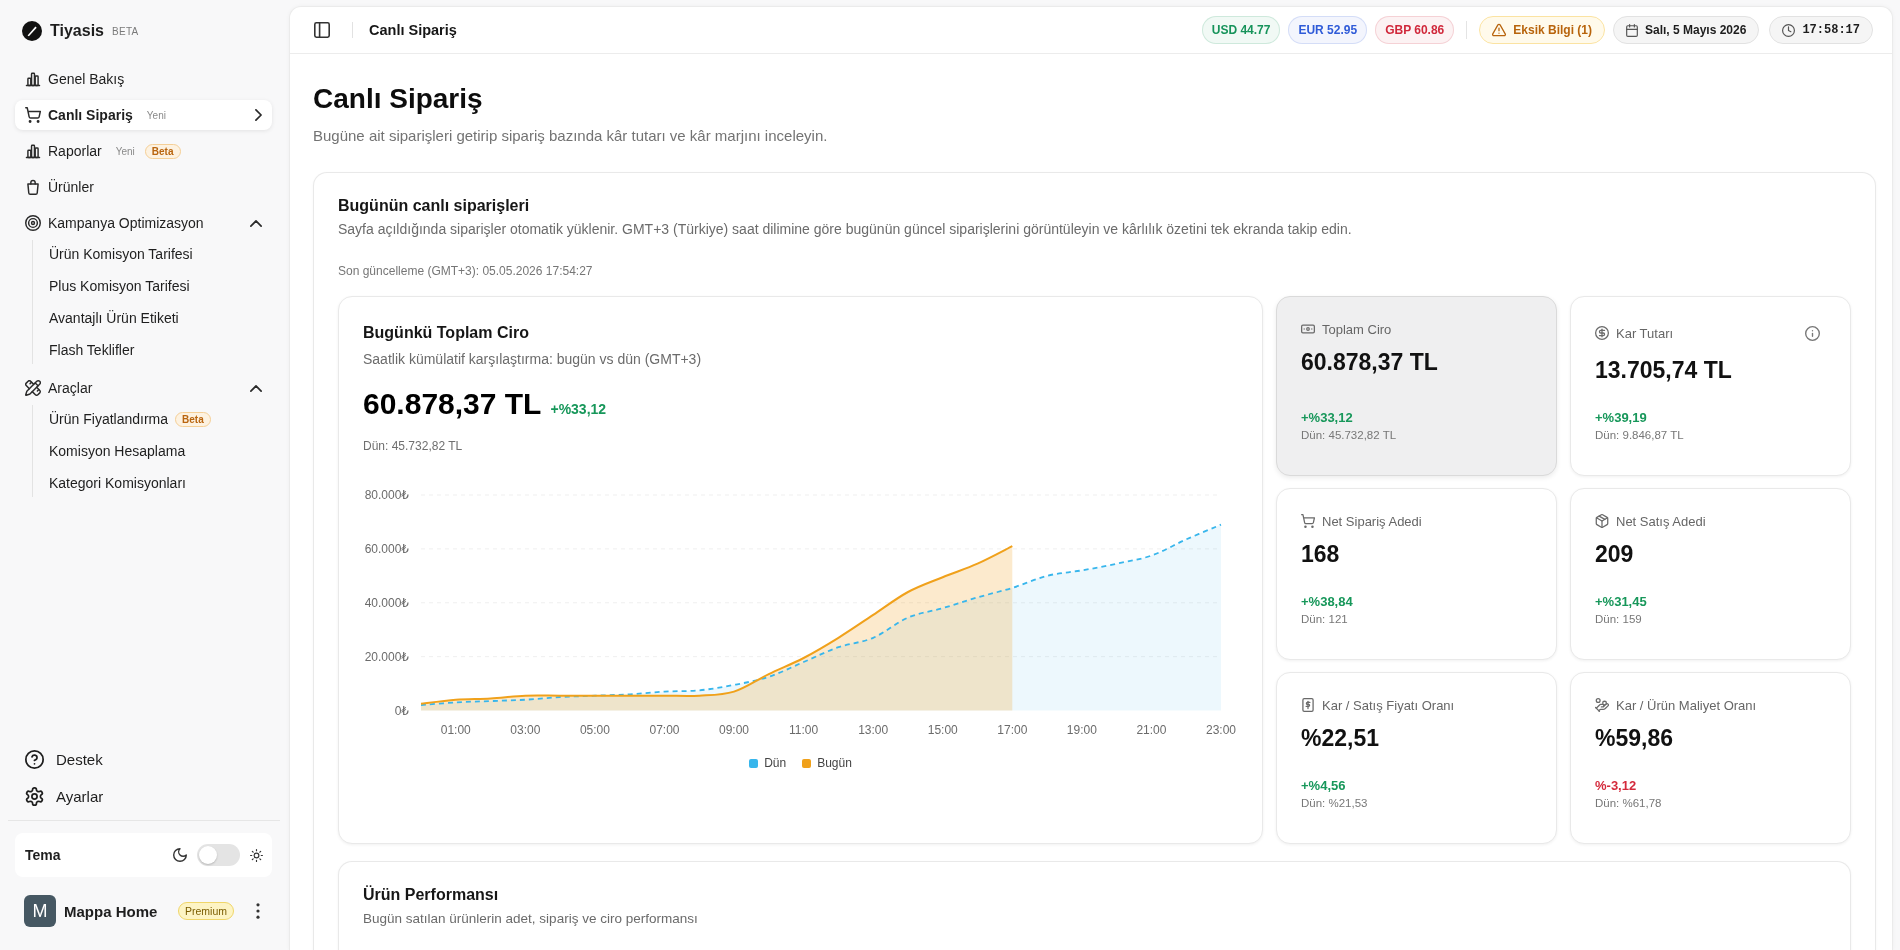  I want to click on section-description: Sayfa açıldığında siparişler otomatik yüklenir. GMT+3 (Türkiye) saat dilimine göre bugünün güncel siparişlerini görüntüleyin ve kârlılık özetini tek ekranda takip edin., so click(845, 229).